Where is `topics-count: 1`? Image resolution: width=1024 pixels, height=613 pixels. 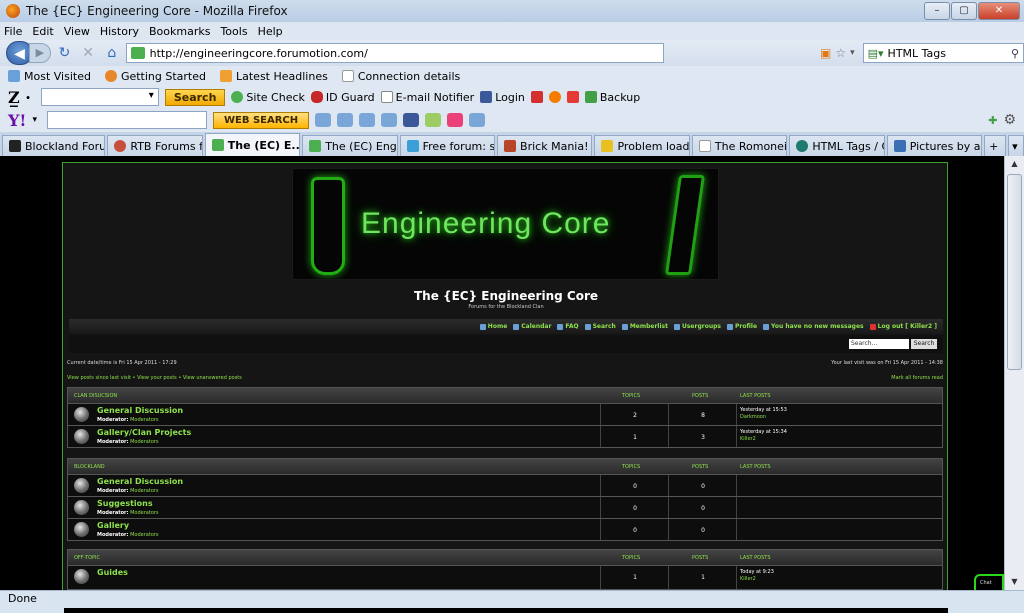
topics-count: 1 is located at coordinates (635, 577).